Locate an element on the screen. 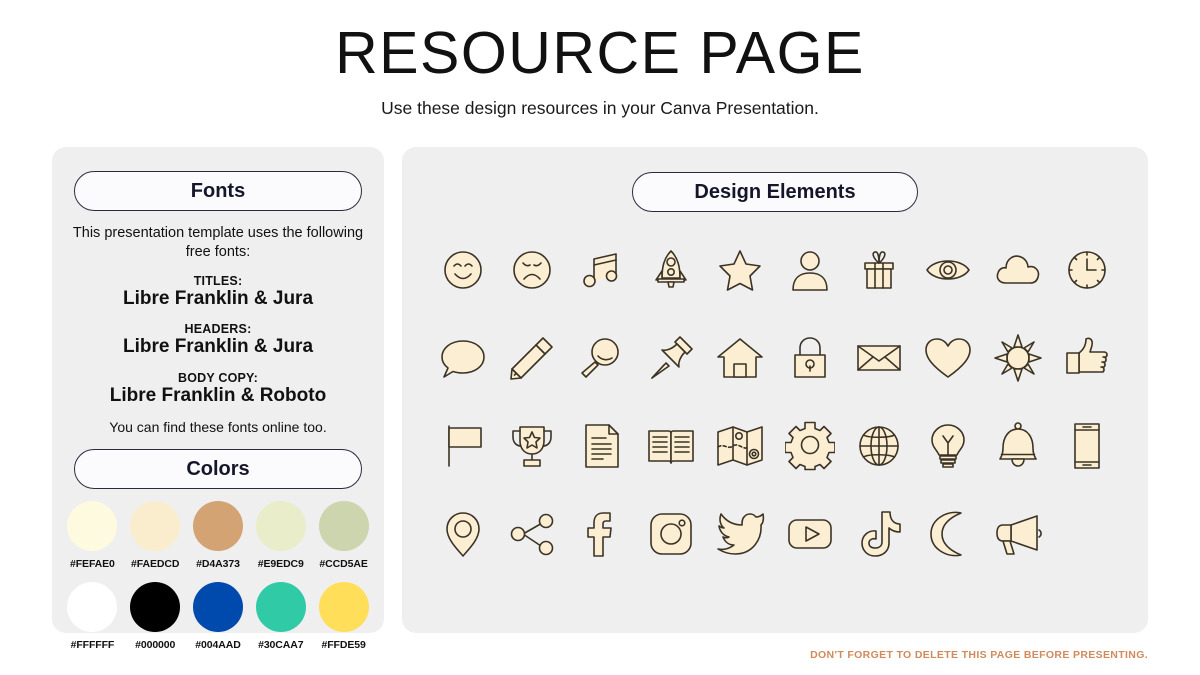 This screenshot has height=675, width=1200. share-icon is located at coordinates (531, 534).